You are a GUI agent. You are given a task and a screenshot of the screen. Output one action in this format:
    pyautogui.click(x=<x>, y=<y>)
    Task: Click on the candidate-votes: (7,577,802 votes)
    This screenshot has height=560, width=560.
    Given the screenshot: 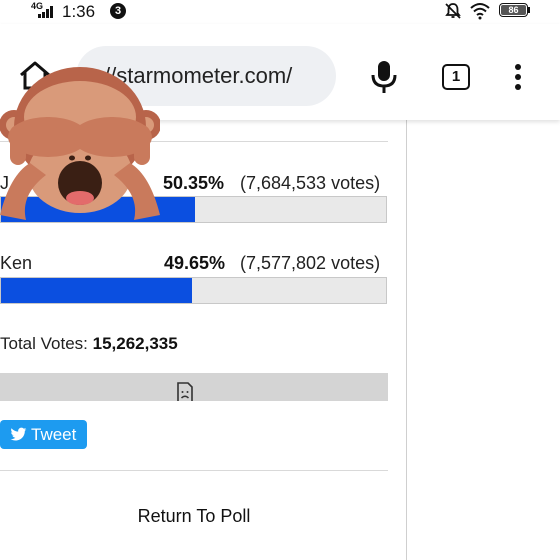 What is the action you would take?
    pyautogui.click(x=310, y=263)
    